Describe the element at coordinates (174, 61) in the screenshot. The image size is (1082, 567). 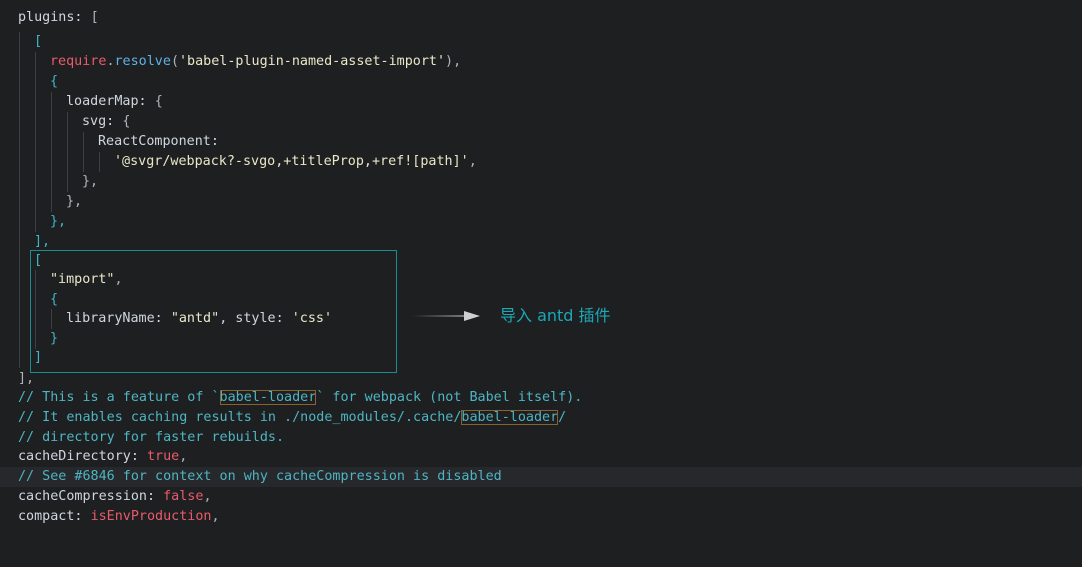
I see `token: (` at that location.